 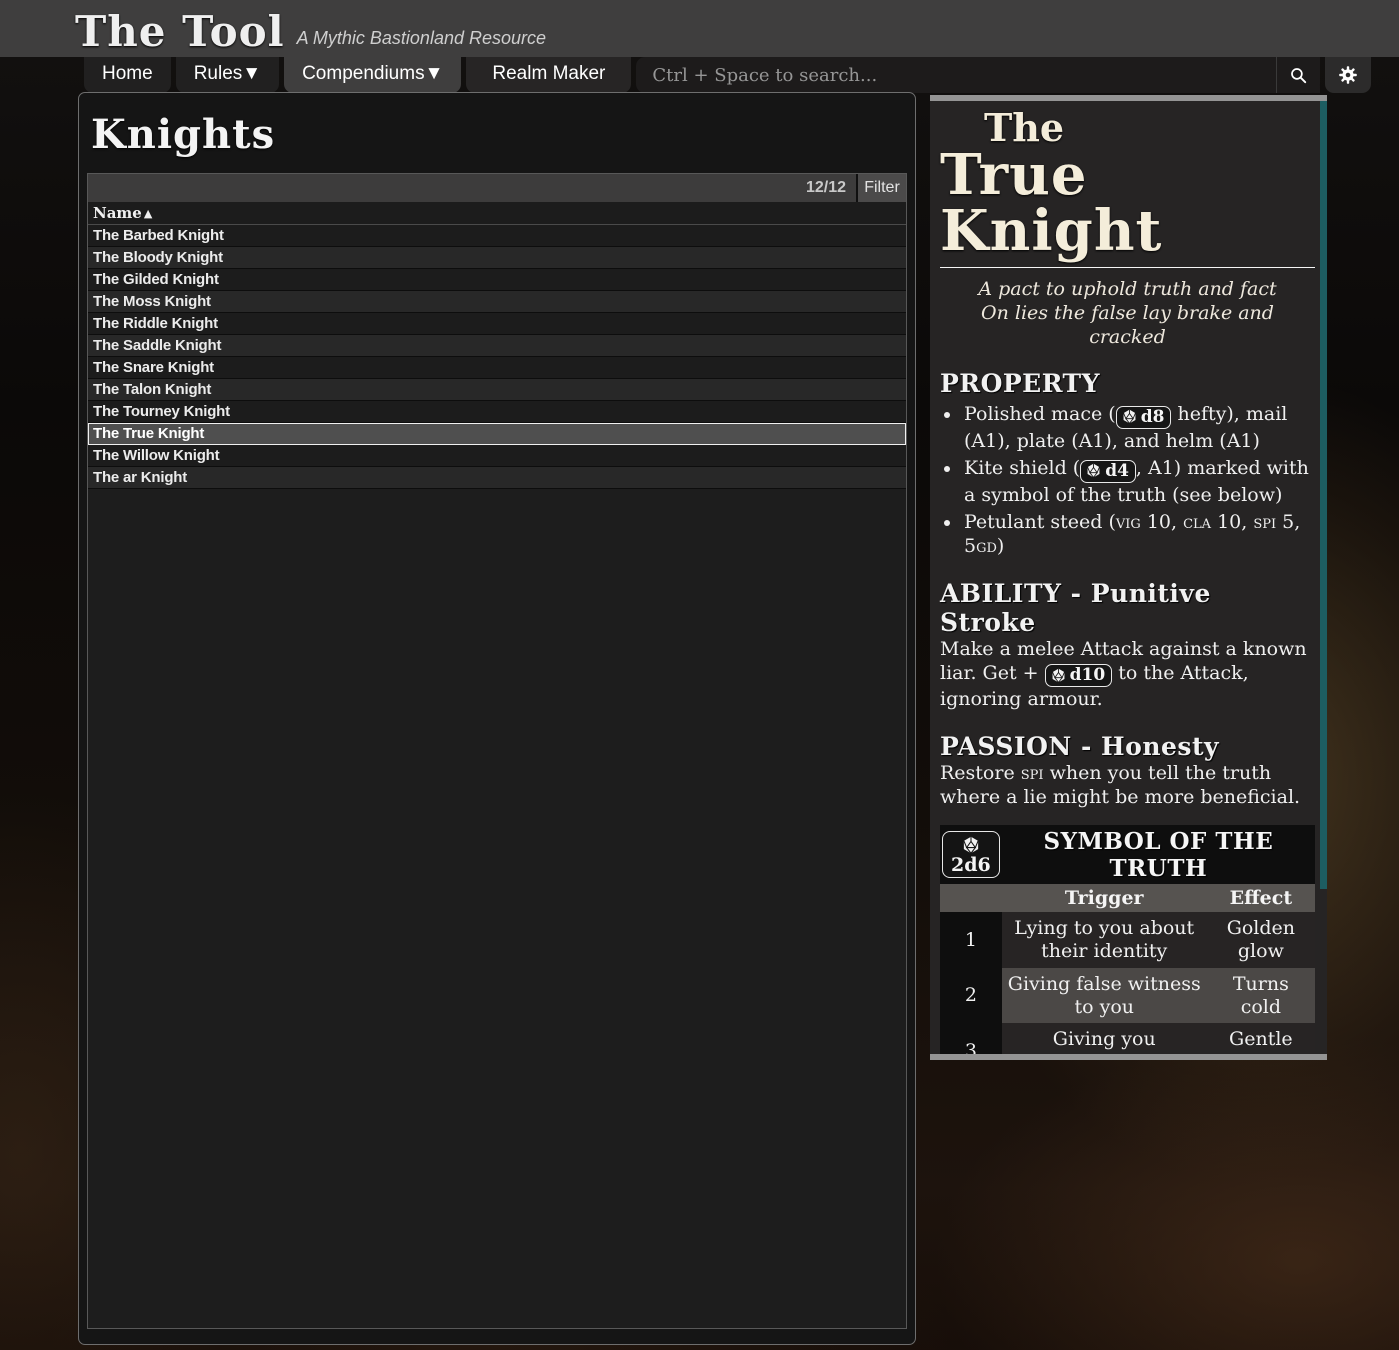 I want to click on table-row: The Moss Knight, so click(x=497, y=302).